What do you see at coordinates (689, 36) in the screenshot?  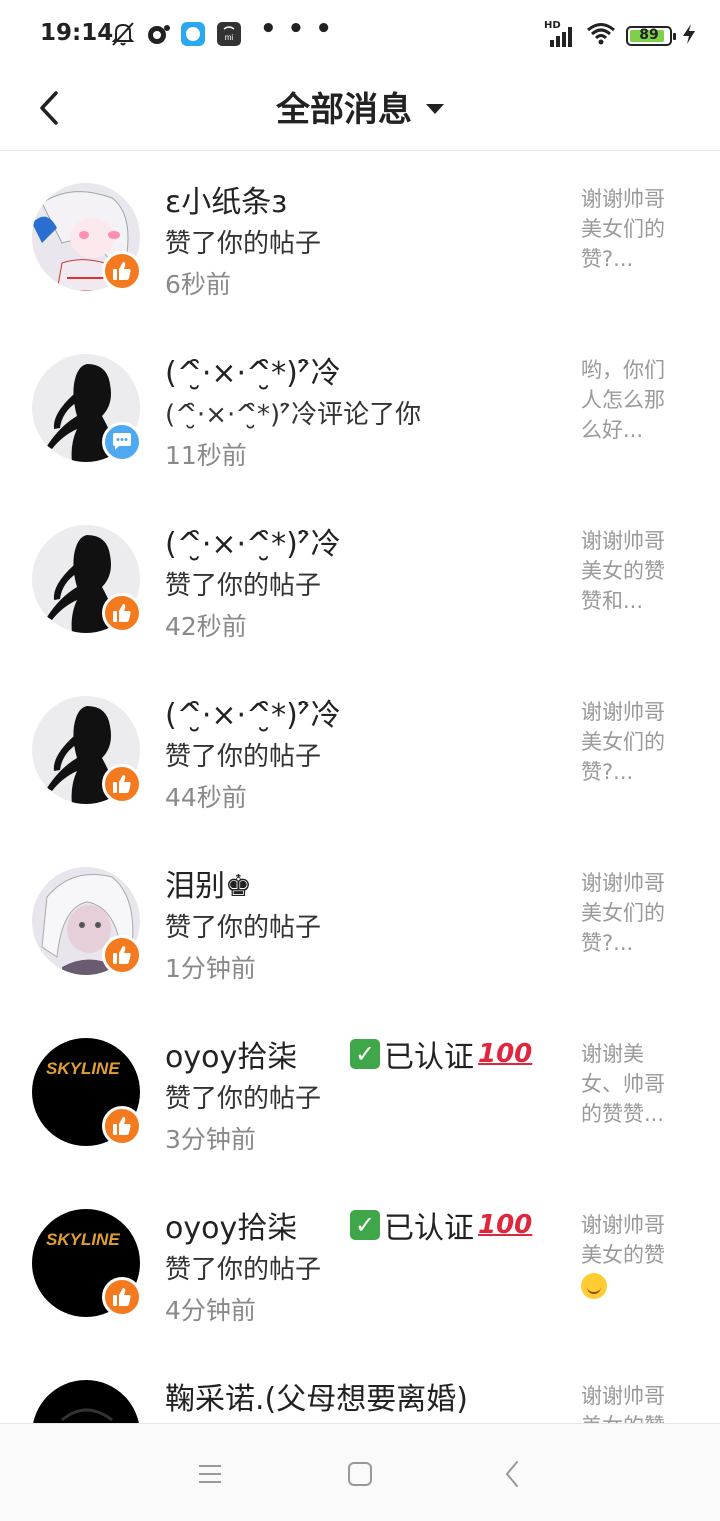 I see `charging-icon` at bounding box center [689, 36].